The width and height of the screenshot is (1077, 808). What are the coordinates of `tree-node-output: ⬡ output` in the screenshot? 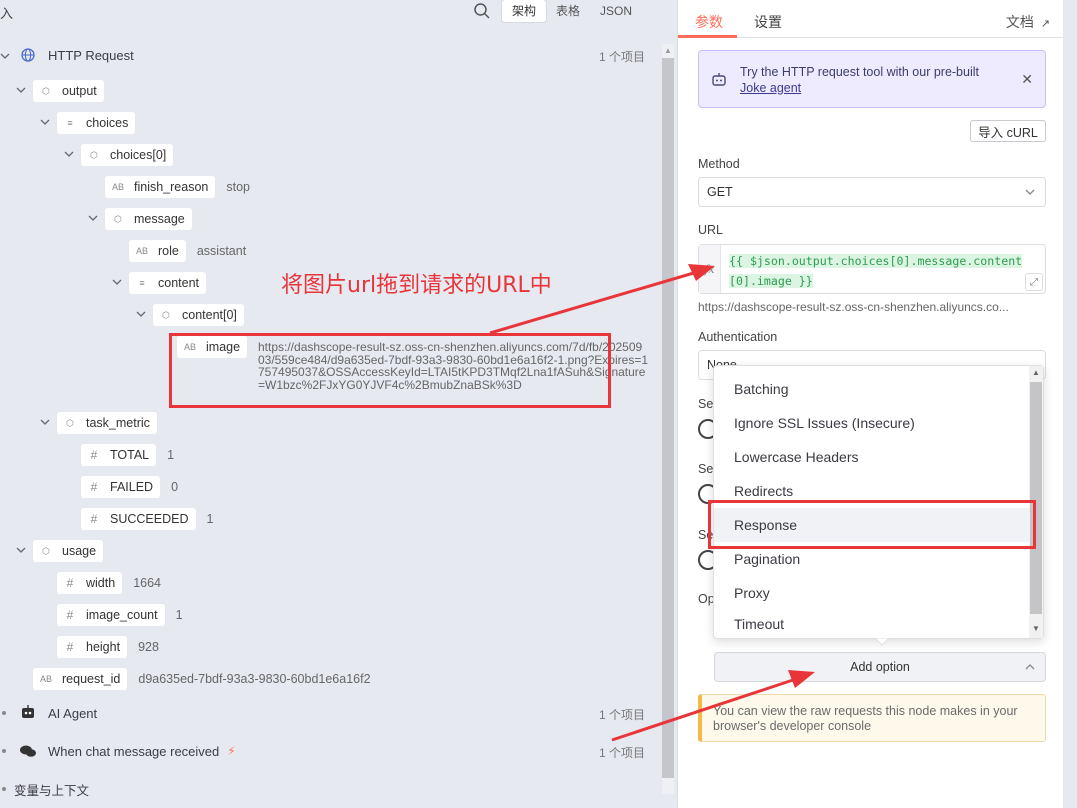 It's located at (68, 91).